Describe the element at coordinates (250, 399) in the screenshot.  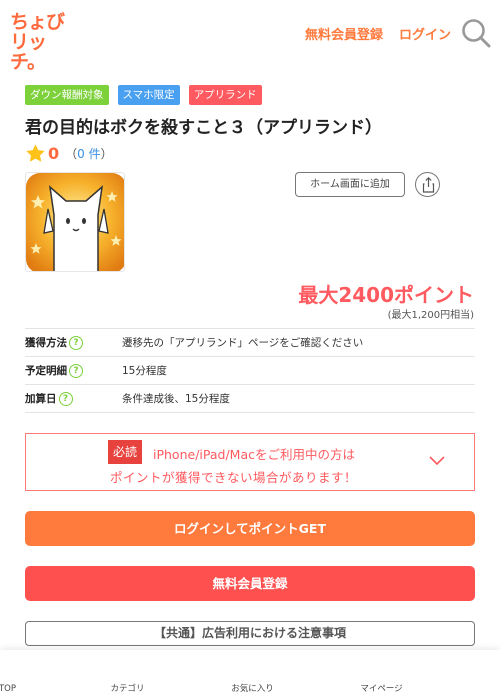
I see `info-row: 加算日? 条件達成後、15分程度` at that location.